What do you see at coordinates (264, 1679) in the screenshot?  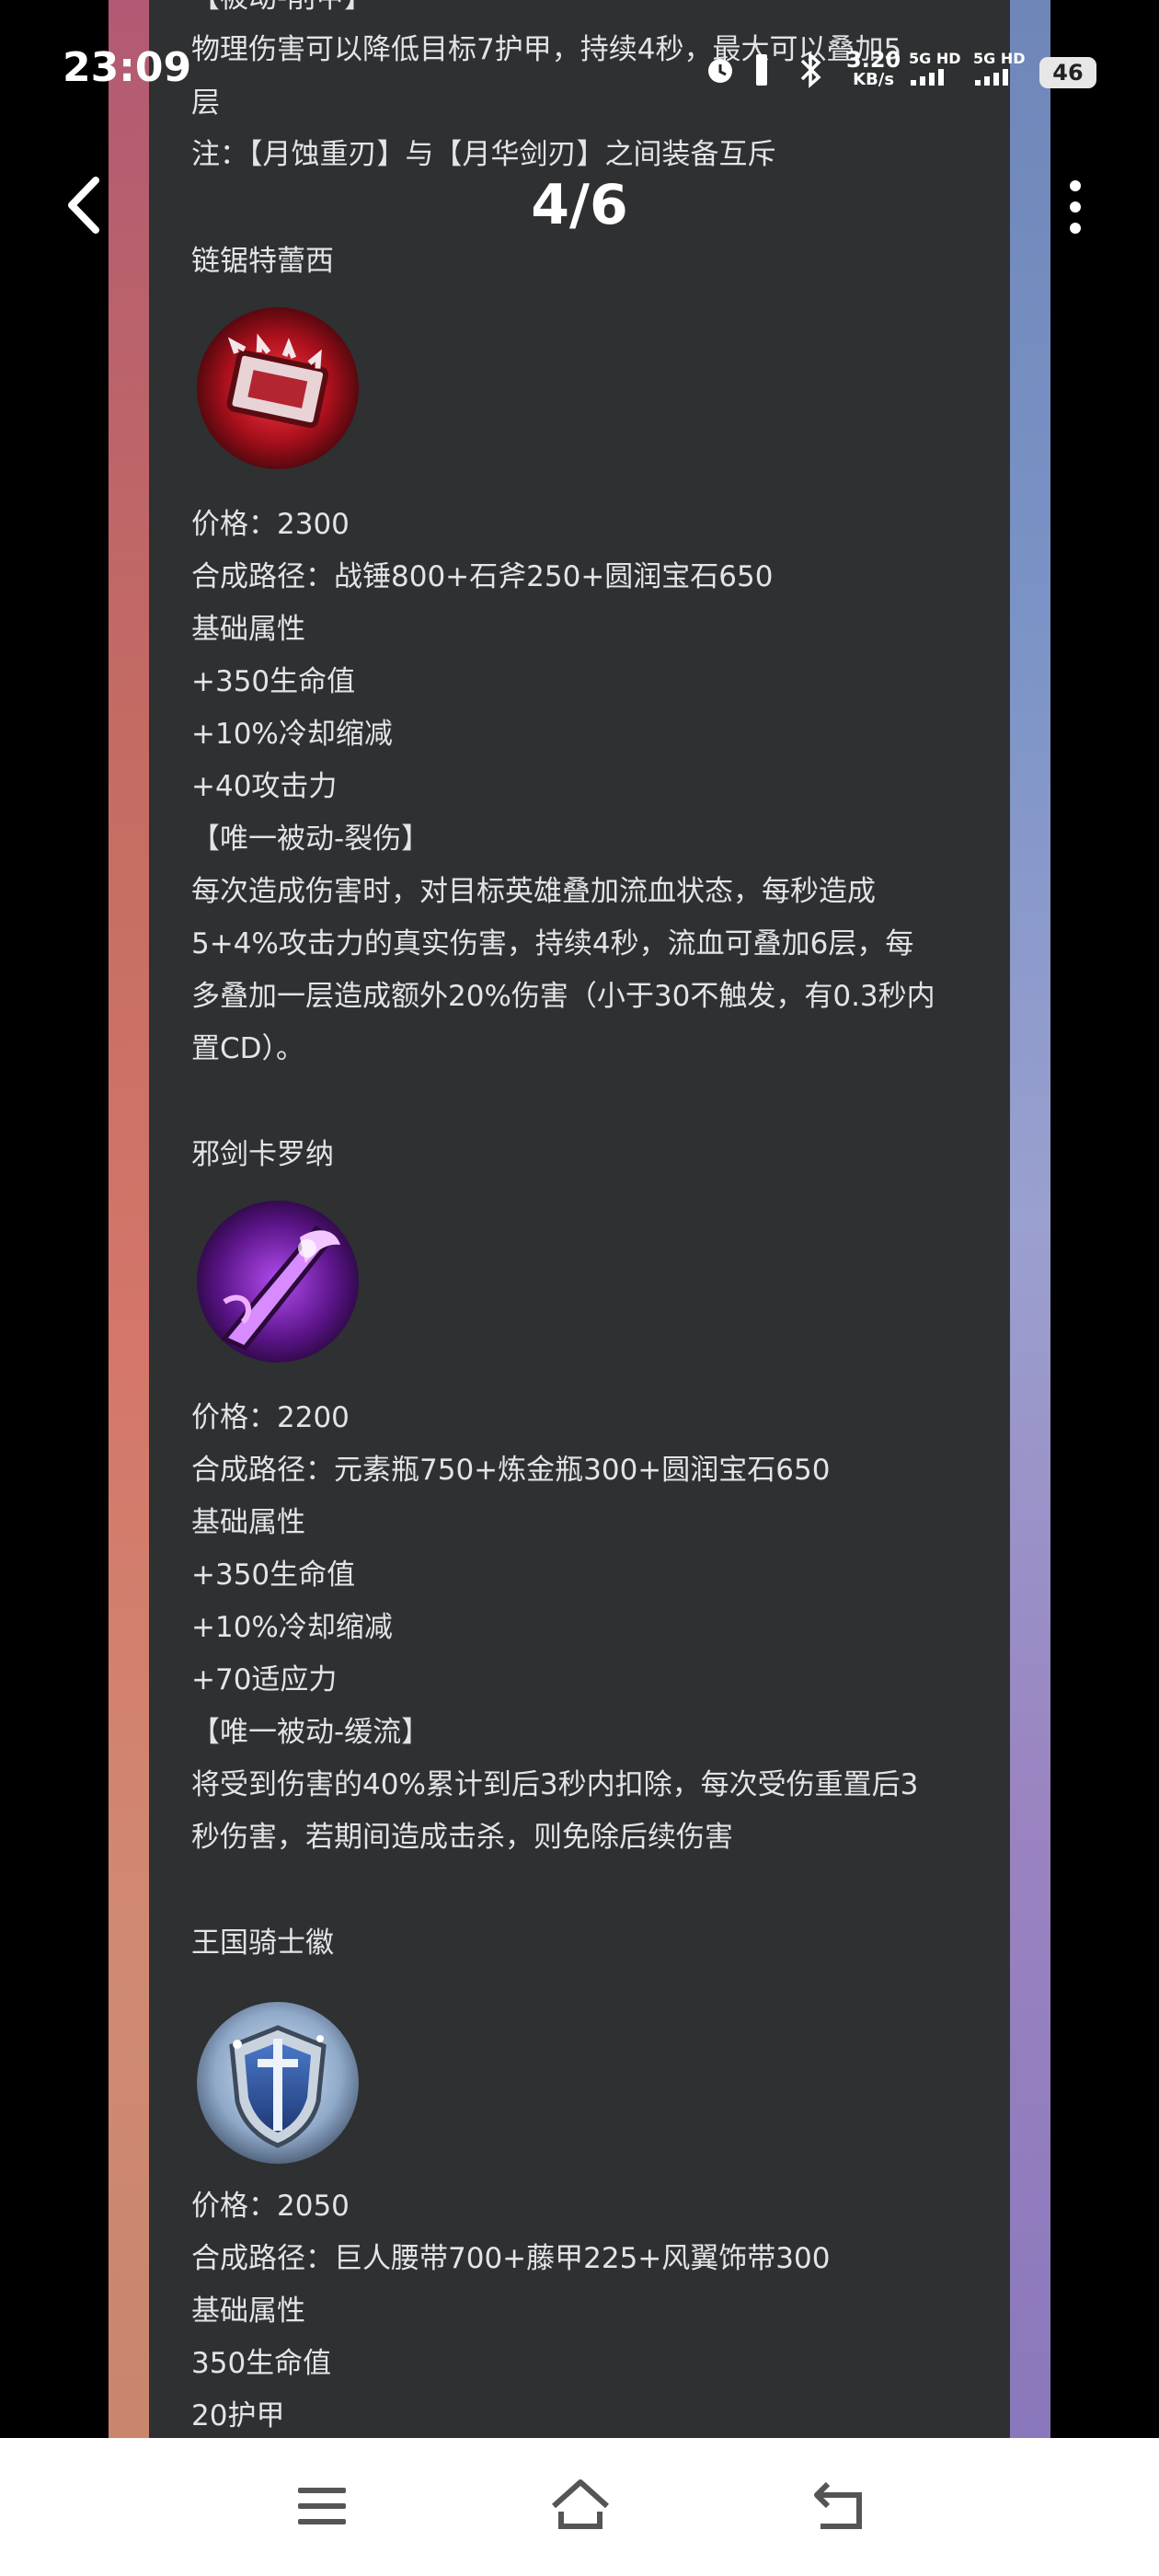 I see `stat-line: +70适应力` at bounding box center [264, 1679].